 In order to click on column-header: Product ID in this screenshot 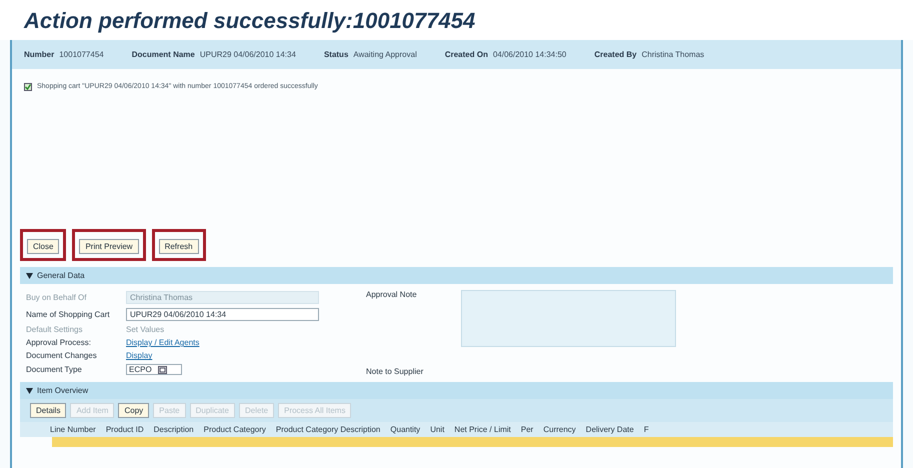, I will do `click(125, 429)`.